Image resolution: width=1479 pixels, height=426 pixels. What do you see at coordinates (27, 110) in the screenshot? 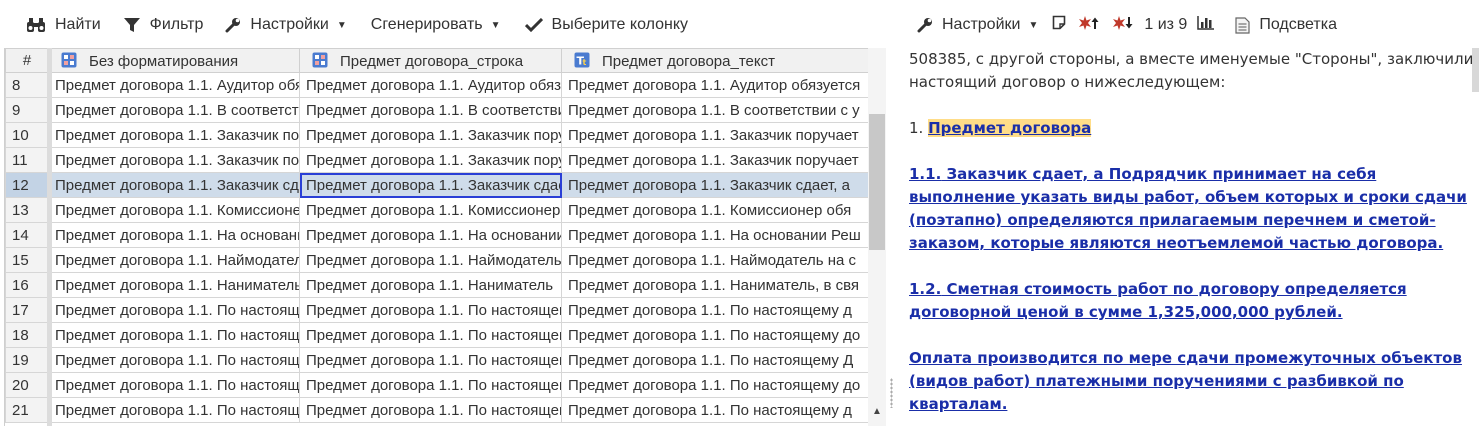
I see `row-number-cell: 9` at bounding box center [27, 110].